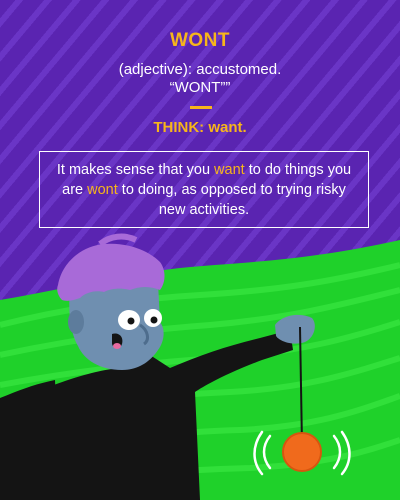 This screenshot has height=500, width=400. I want to click on pronunciation: “WONT””, so click(200, 87).